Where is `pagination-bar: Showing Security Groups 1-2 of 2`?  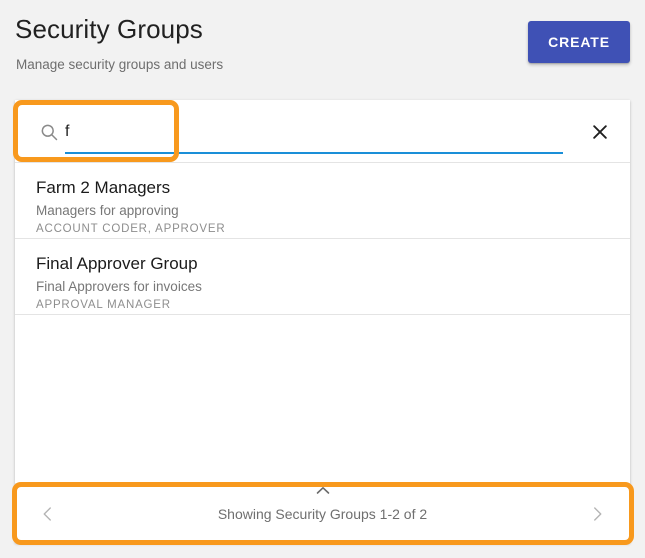 pagination-bar: Showing Security Groups 1-2 of 2 is located at coordinates (322, 513).